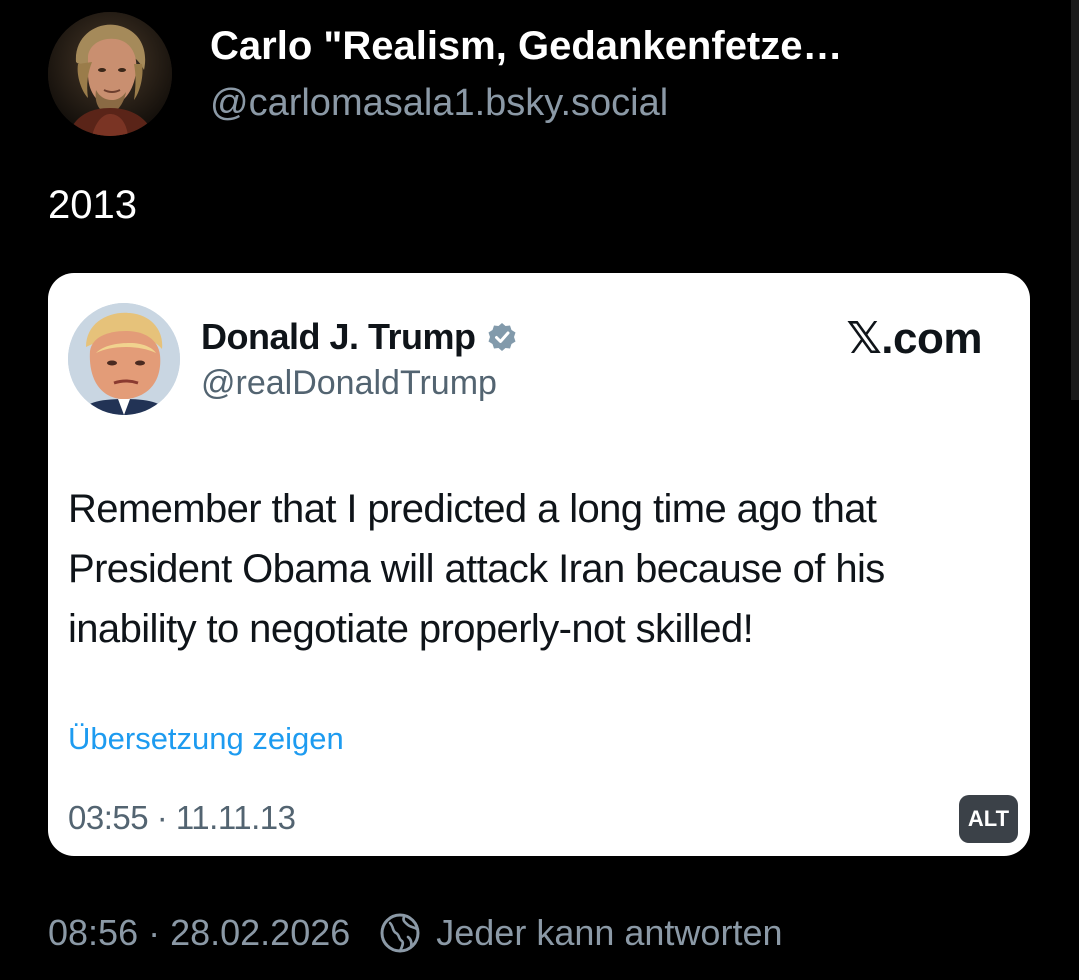  What do you see at coordinates (502, 337) in the screenshot?
I see `verified-badge-icon` at bounding box center [502, 337].